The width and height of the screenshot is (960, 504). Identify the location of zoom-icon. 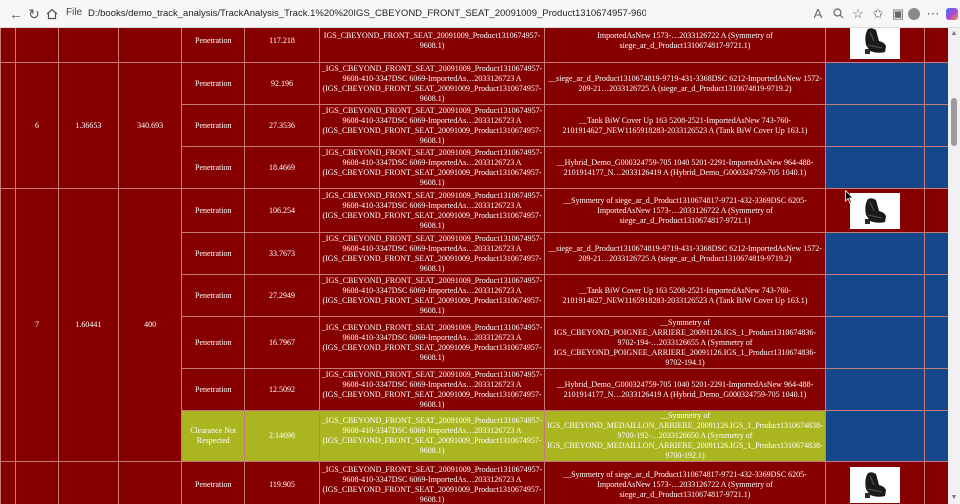
(838, 14).